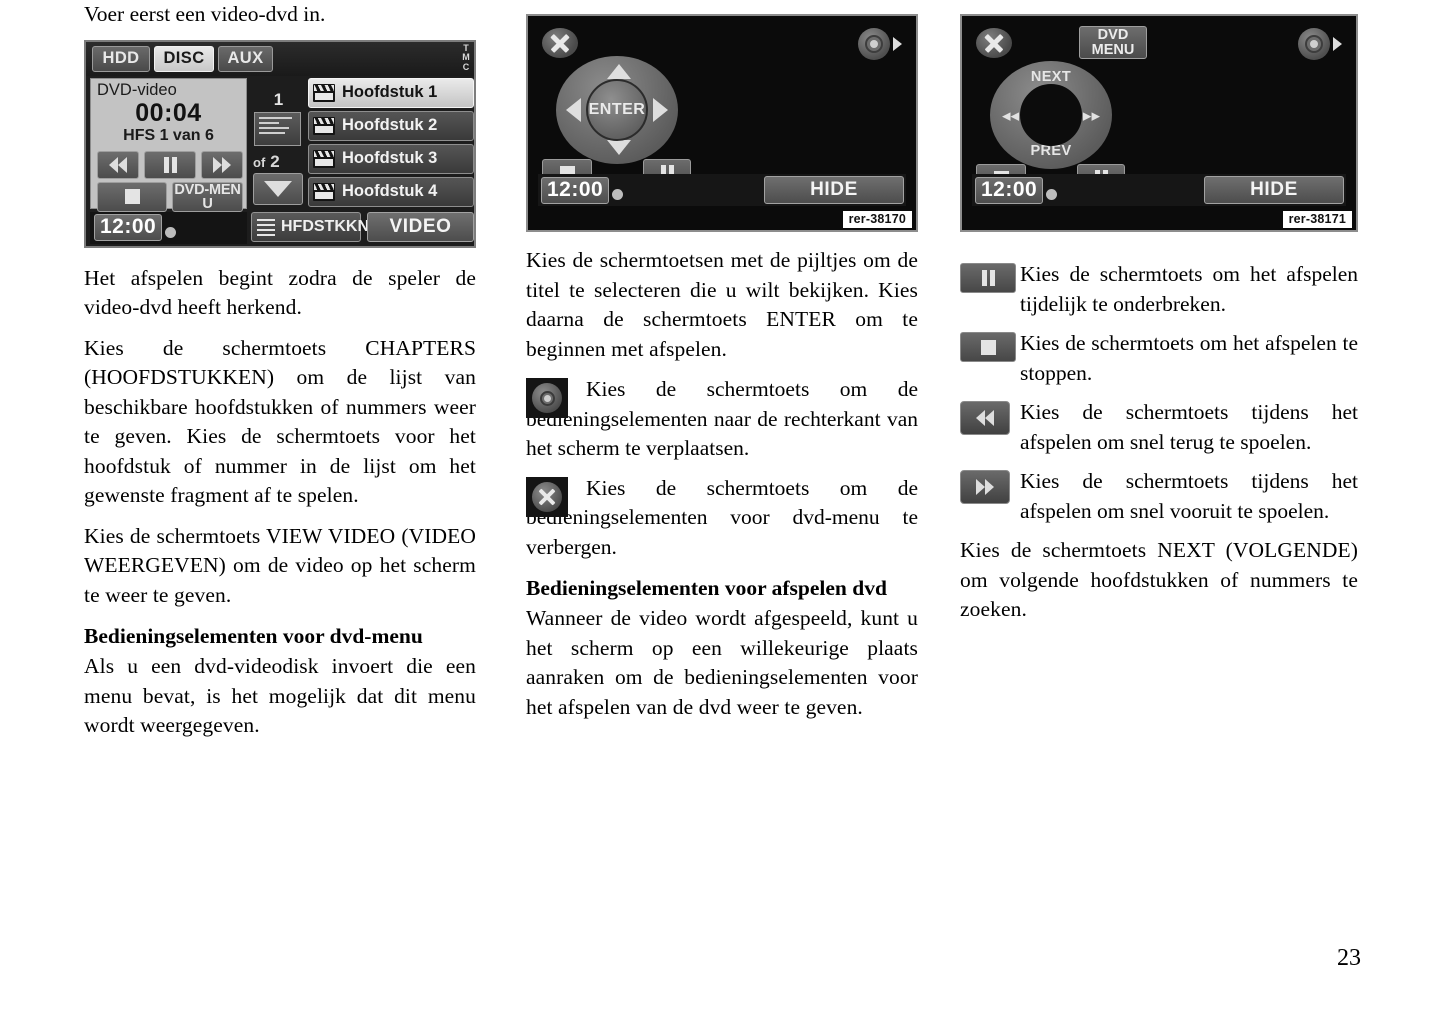 The width and height of the screenshot is (1445, 1018). I want to click on page-total: of 2, so click(266, 161).